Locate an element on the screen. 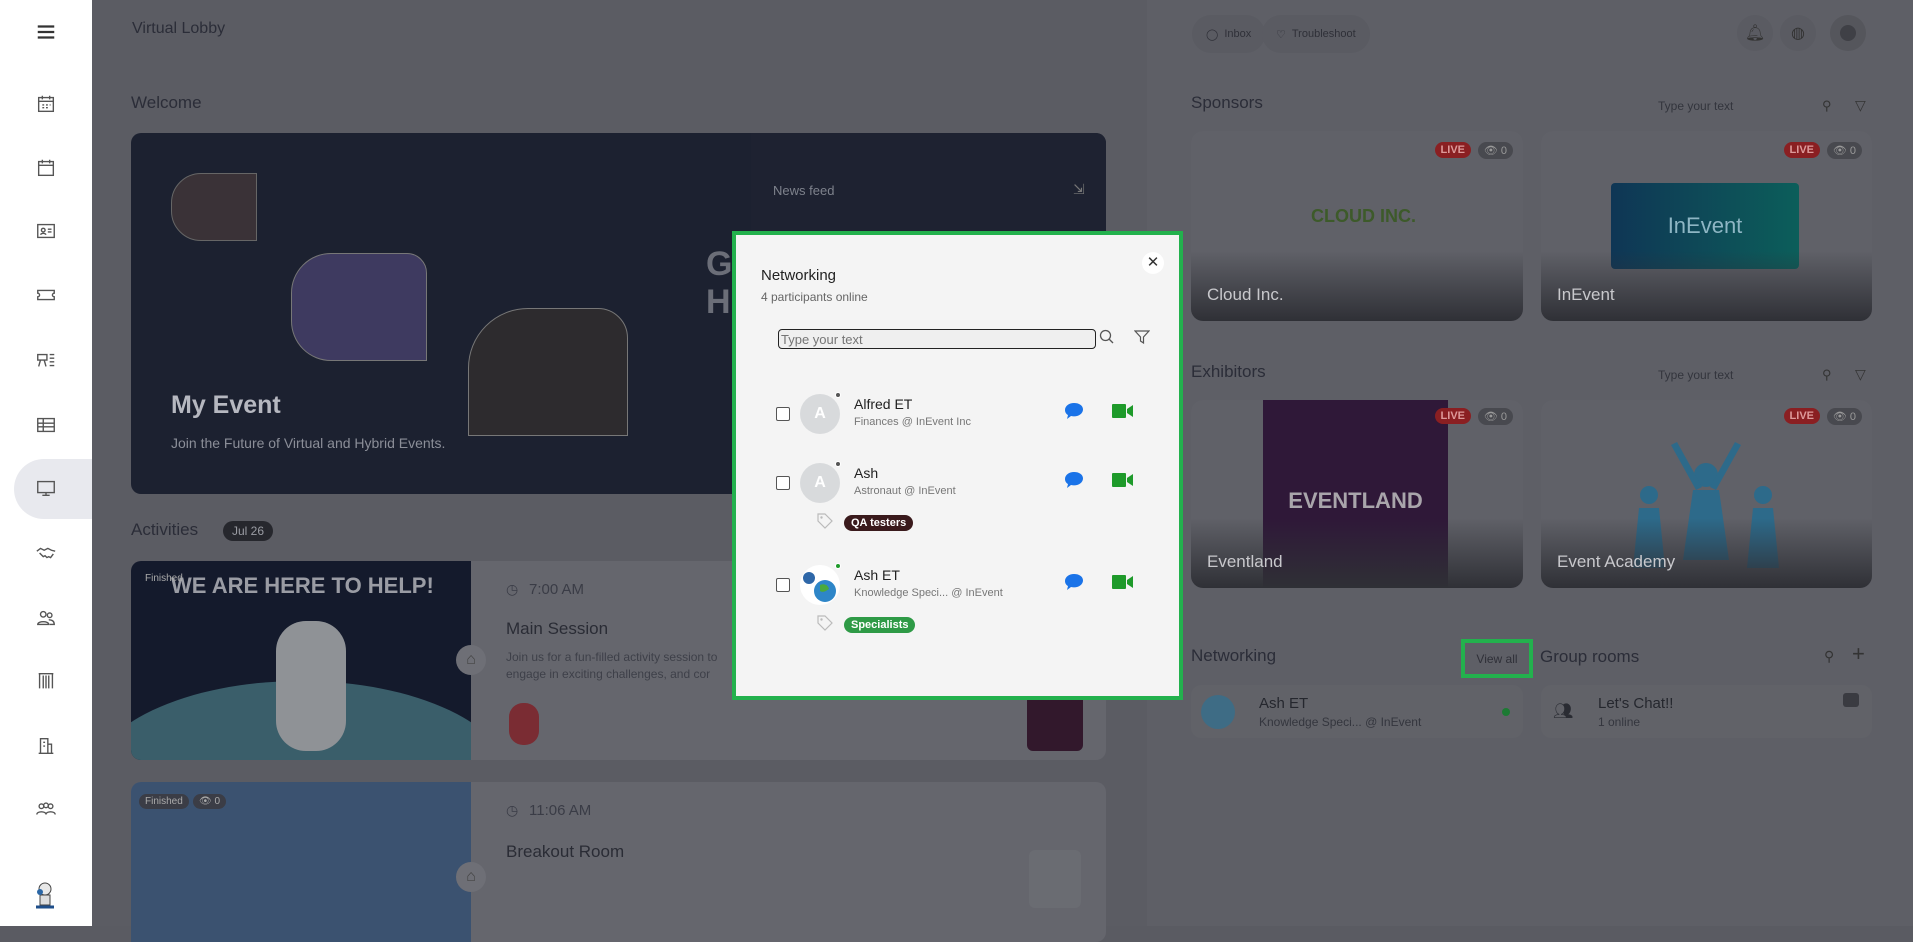  people-icon is located at coordinates (46, 618).